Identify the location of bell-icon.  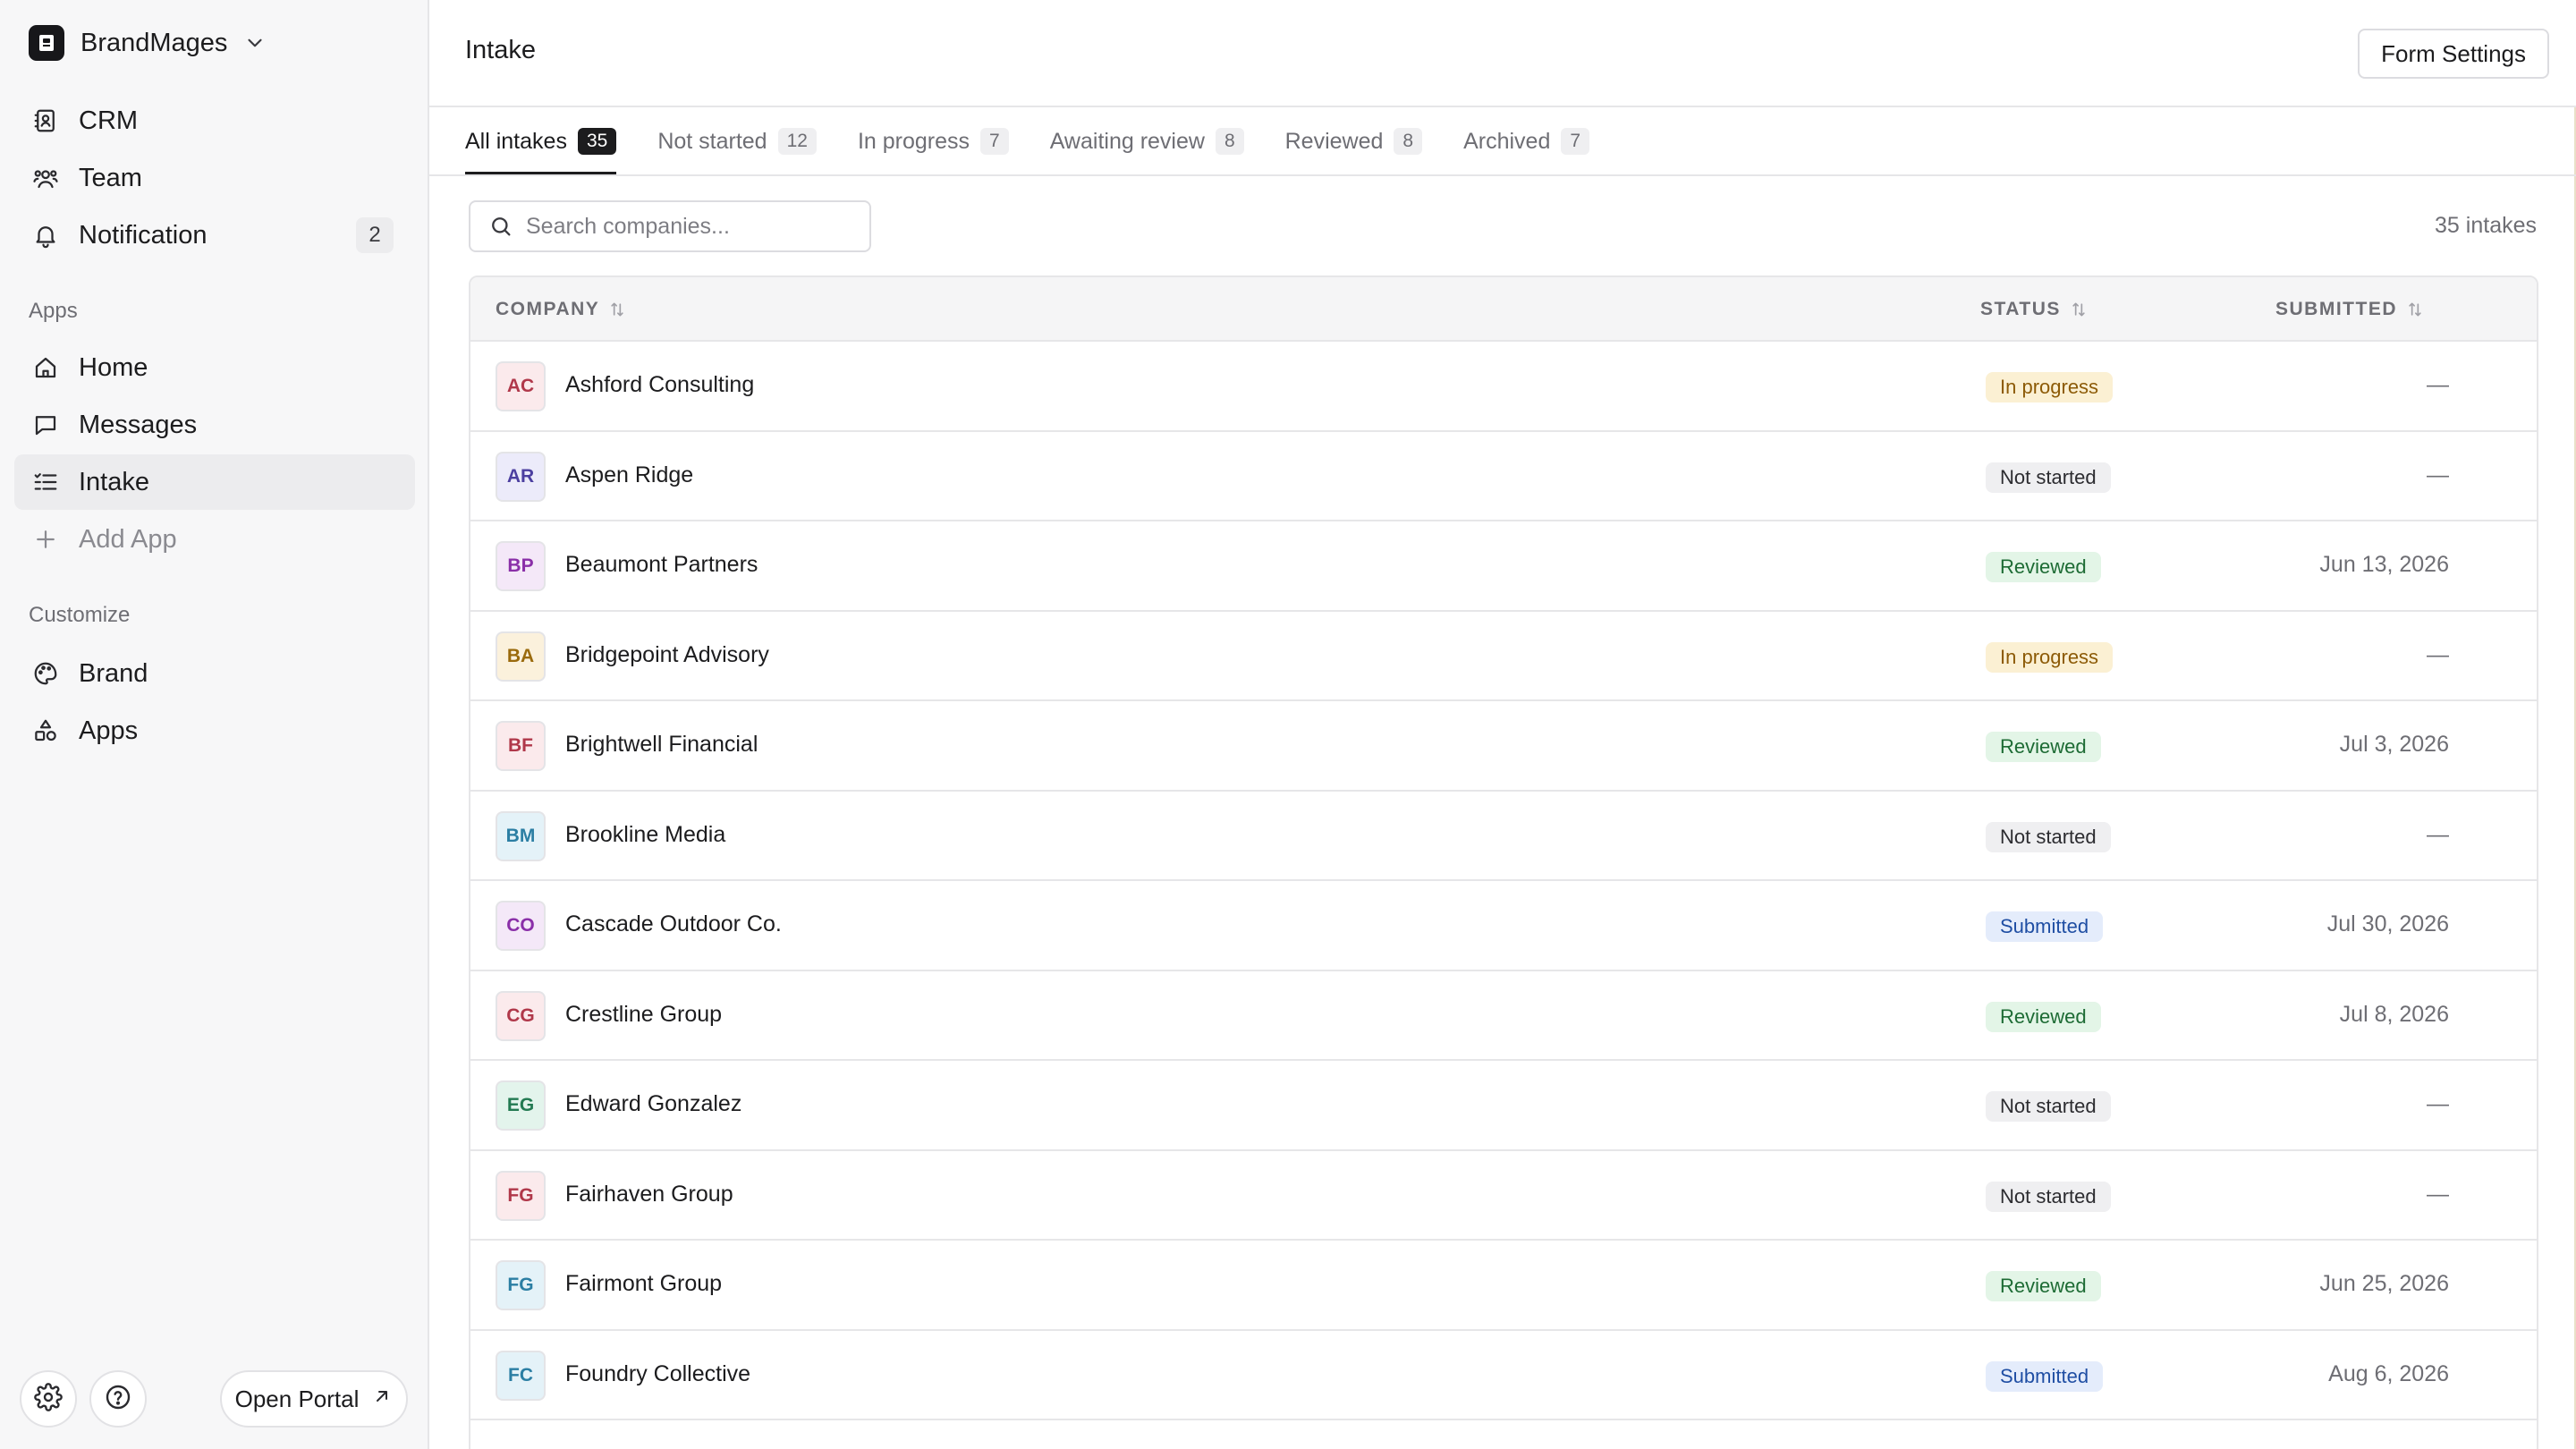
(45, 235).